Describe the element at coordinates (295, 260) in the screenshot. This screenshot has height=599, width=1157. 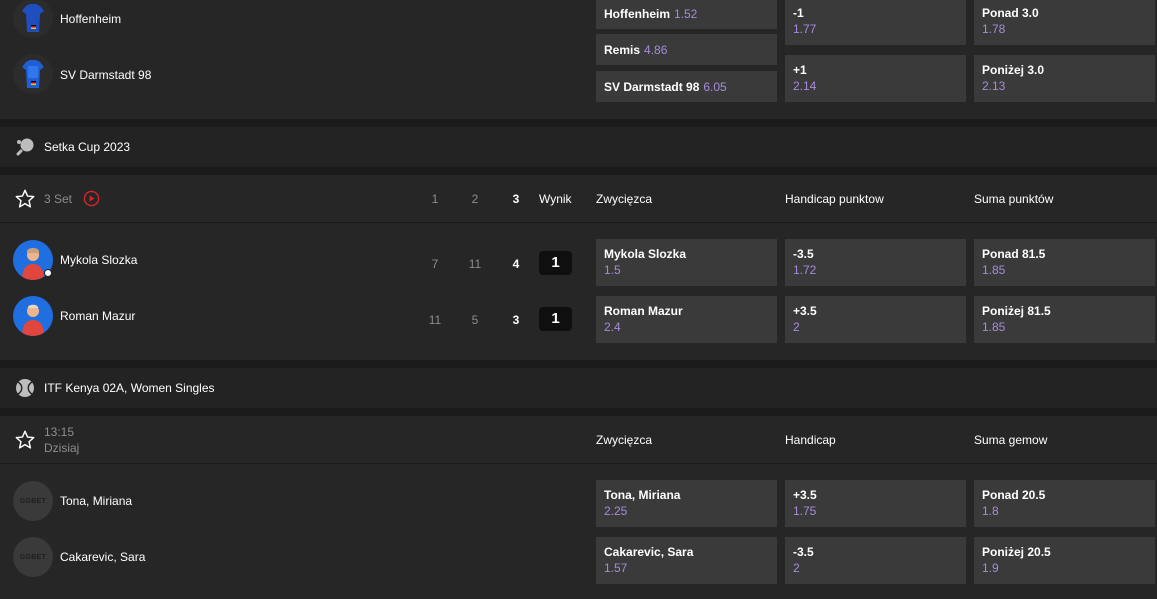
I see `player-row: Mykola Slozka 7 11 4 1` at that location.